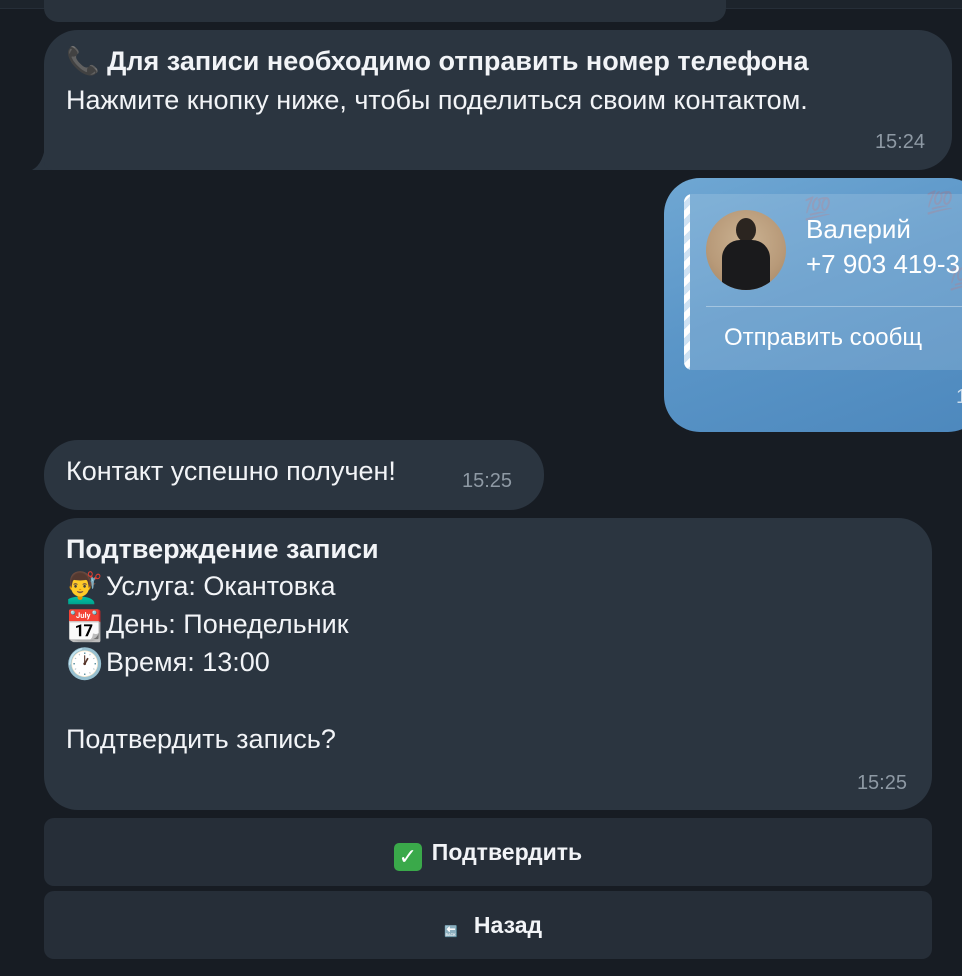  Describe the element at coordinates (231, 471) in the screenshot. I see `contact-received-text: Контакт успешно получен!` at that location.